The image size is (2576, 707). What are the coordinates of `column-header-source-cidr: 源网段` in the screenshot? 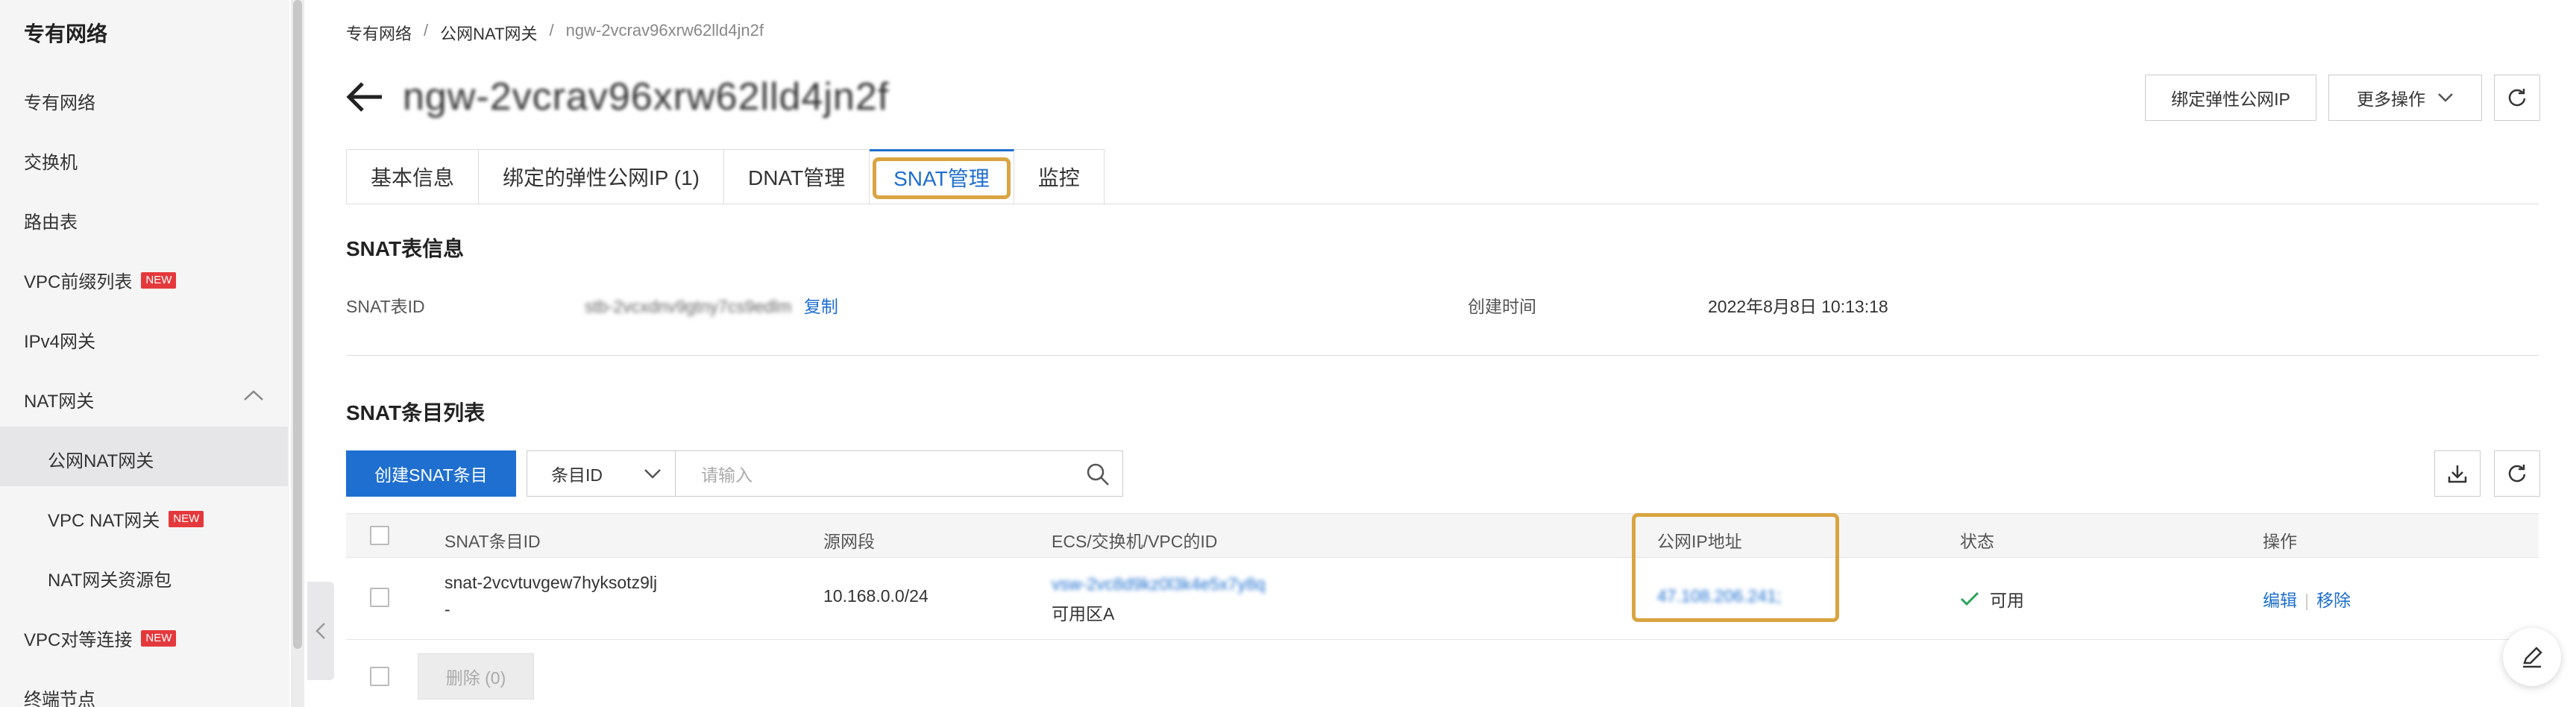 It's located at (849, 541).